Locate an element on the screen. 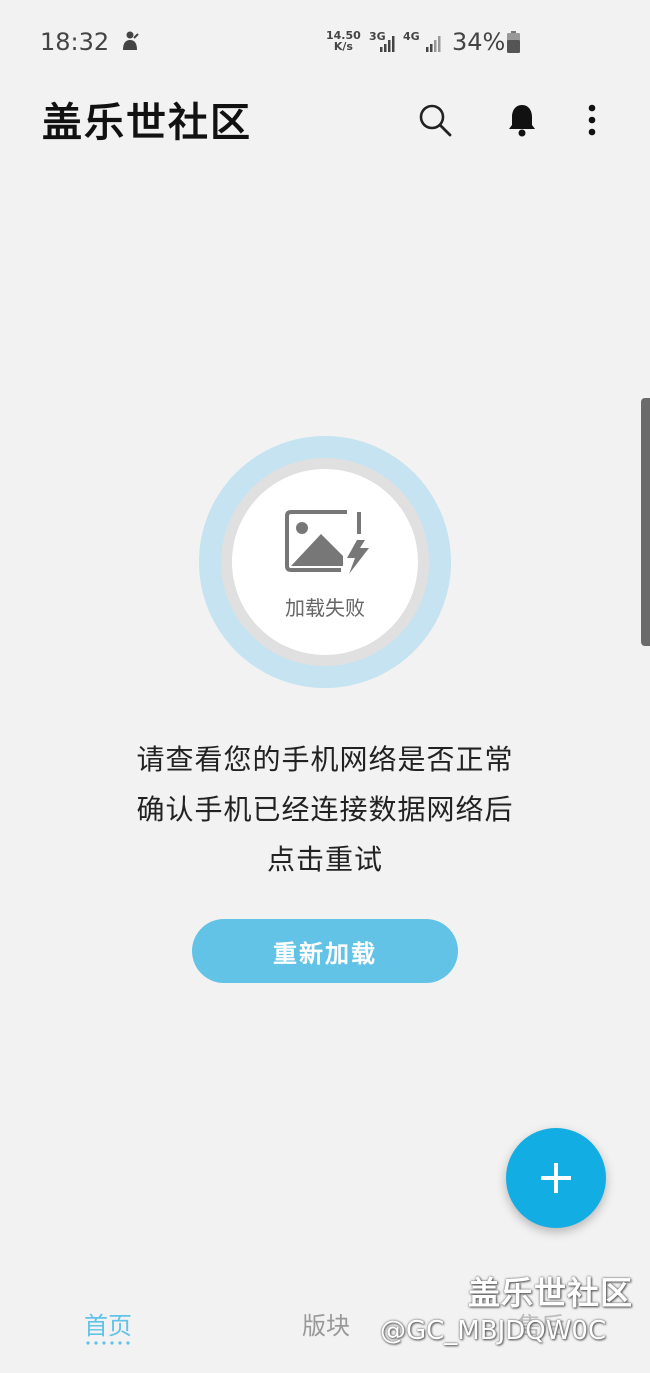 Image resolution: width=650 pixels, height=1373 pixels. error-message-line-3: 点击重试 is located at coordinates (324, 859).